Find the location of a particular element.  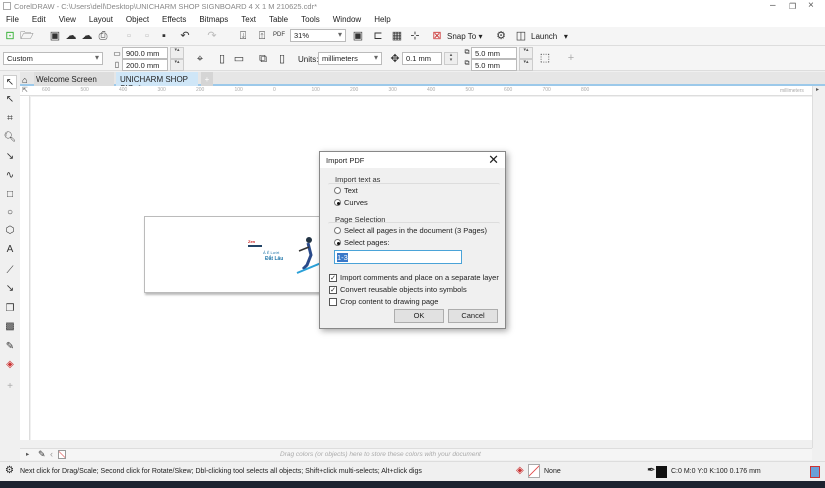

radio-select-pages: Select pages: is located at coordinates (361, 242).